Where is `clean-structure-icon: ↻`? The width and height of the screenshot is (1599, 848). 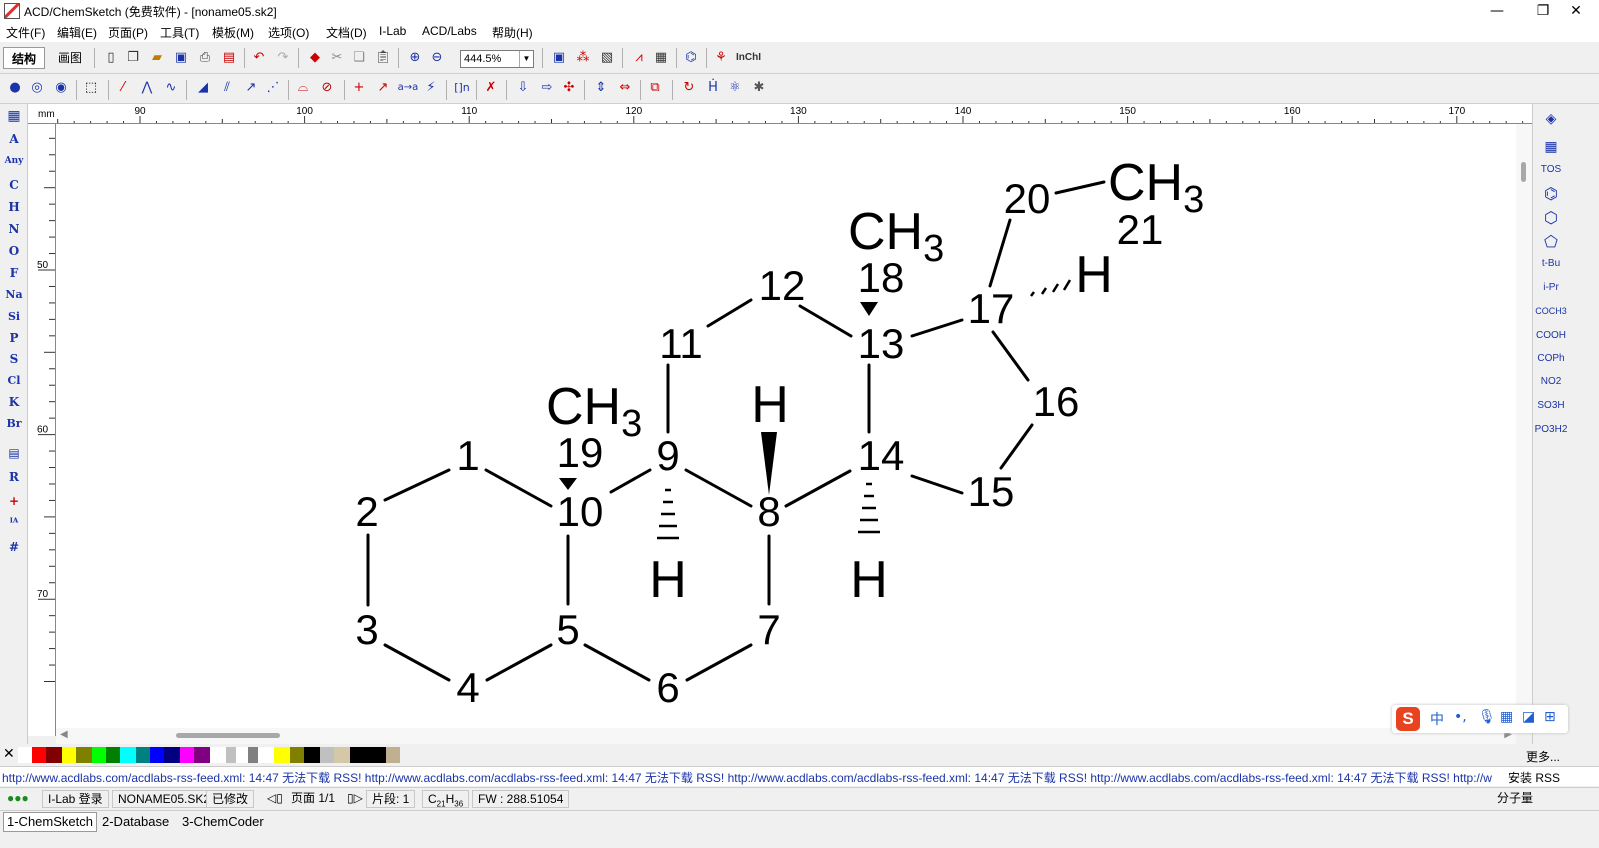
clean-structure-icon: ↻ is located at coordinates (689, 88).